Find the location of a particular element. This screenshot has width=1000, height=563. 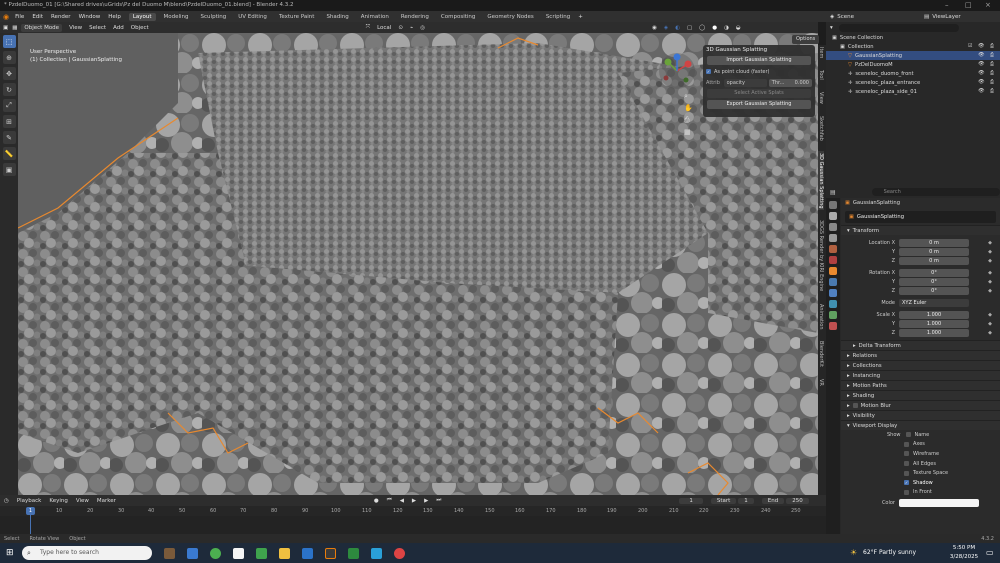

menu-select: Select is located at coordinates (97, 28).